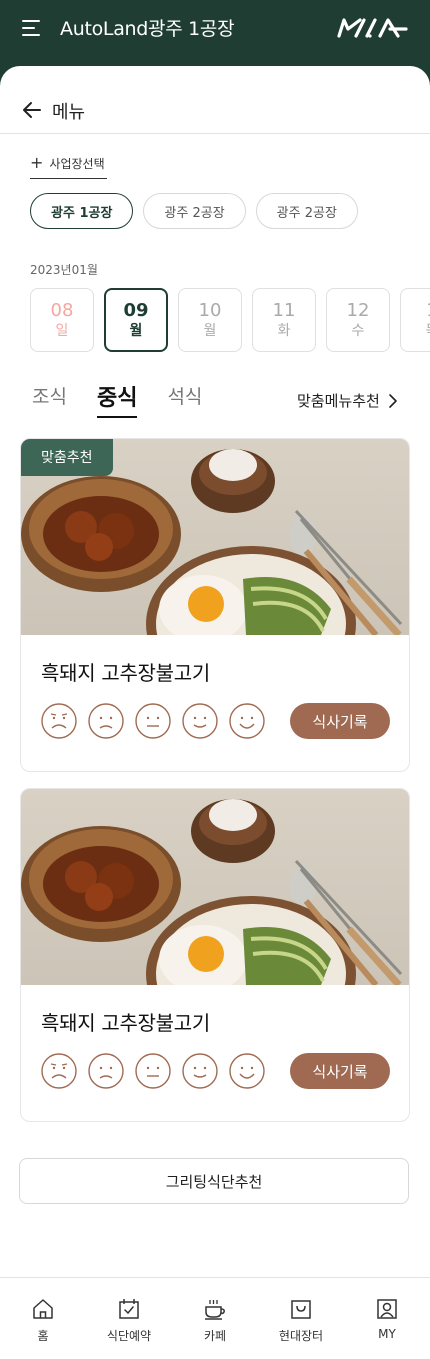  Describe the element at coordinates (147, 29) in the screenshot. I see `header-title: AutoLand광주 1공장` at that location.